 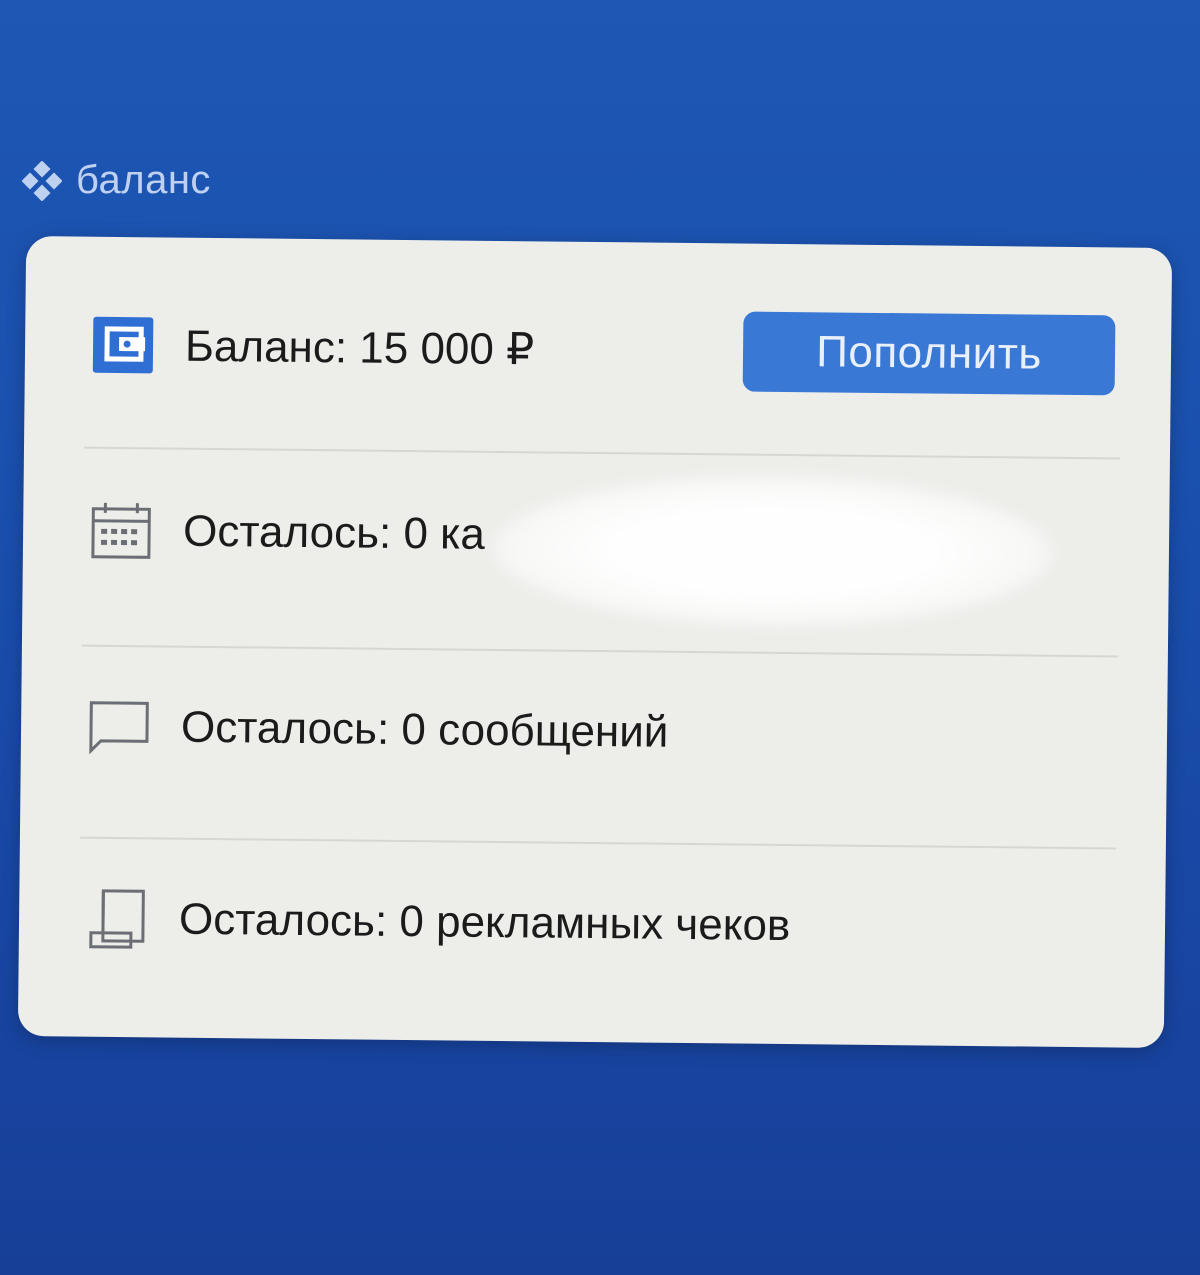 I want to click on remaining-row-messages: Осталось: 0 сообщений, so click(x=599, y=732).